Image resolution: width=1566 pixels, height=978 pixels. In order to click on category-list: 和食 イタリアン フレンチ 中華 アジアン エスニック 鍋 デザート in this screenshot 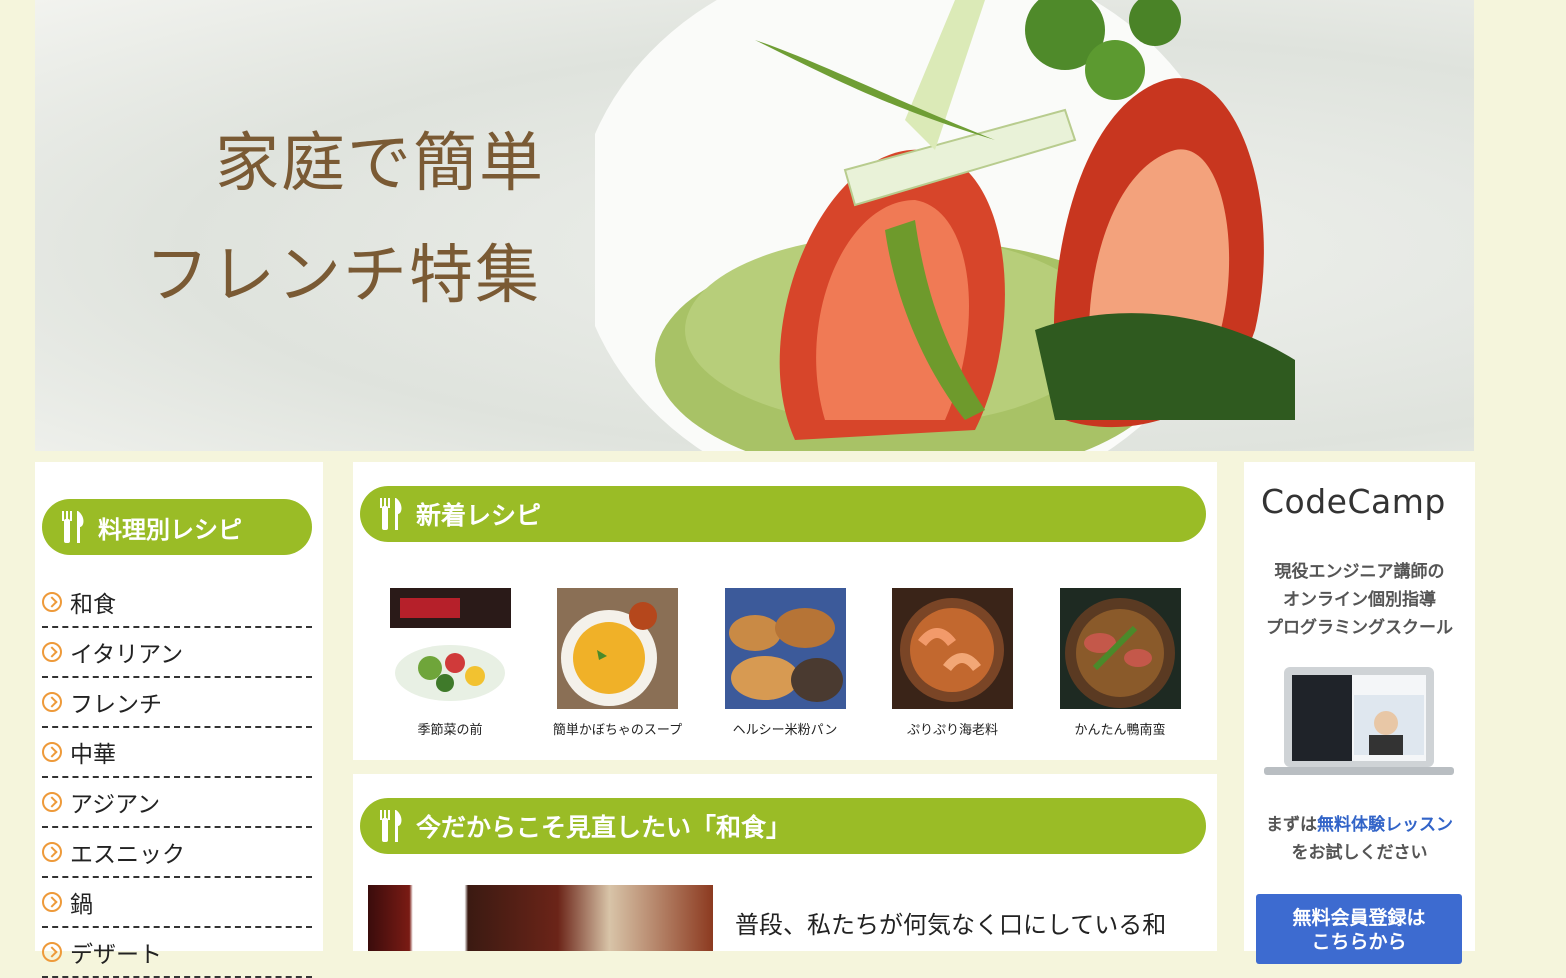, I will do `click(177, 778)`.